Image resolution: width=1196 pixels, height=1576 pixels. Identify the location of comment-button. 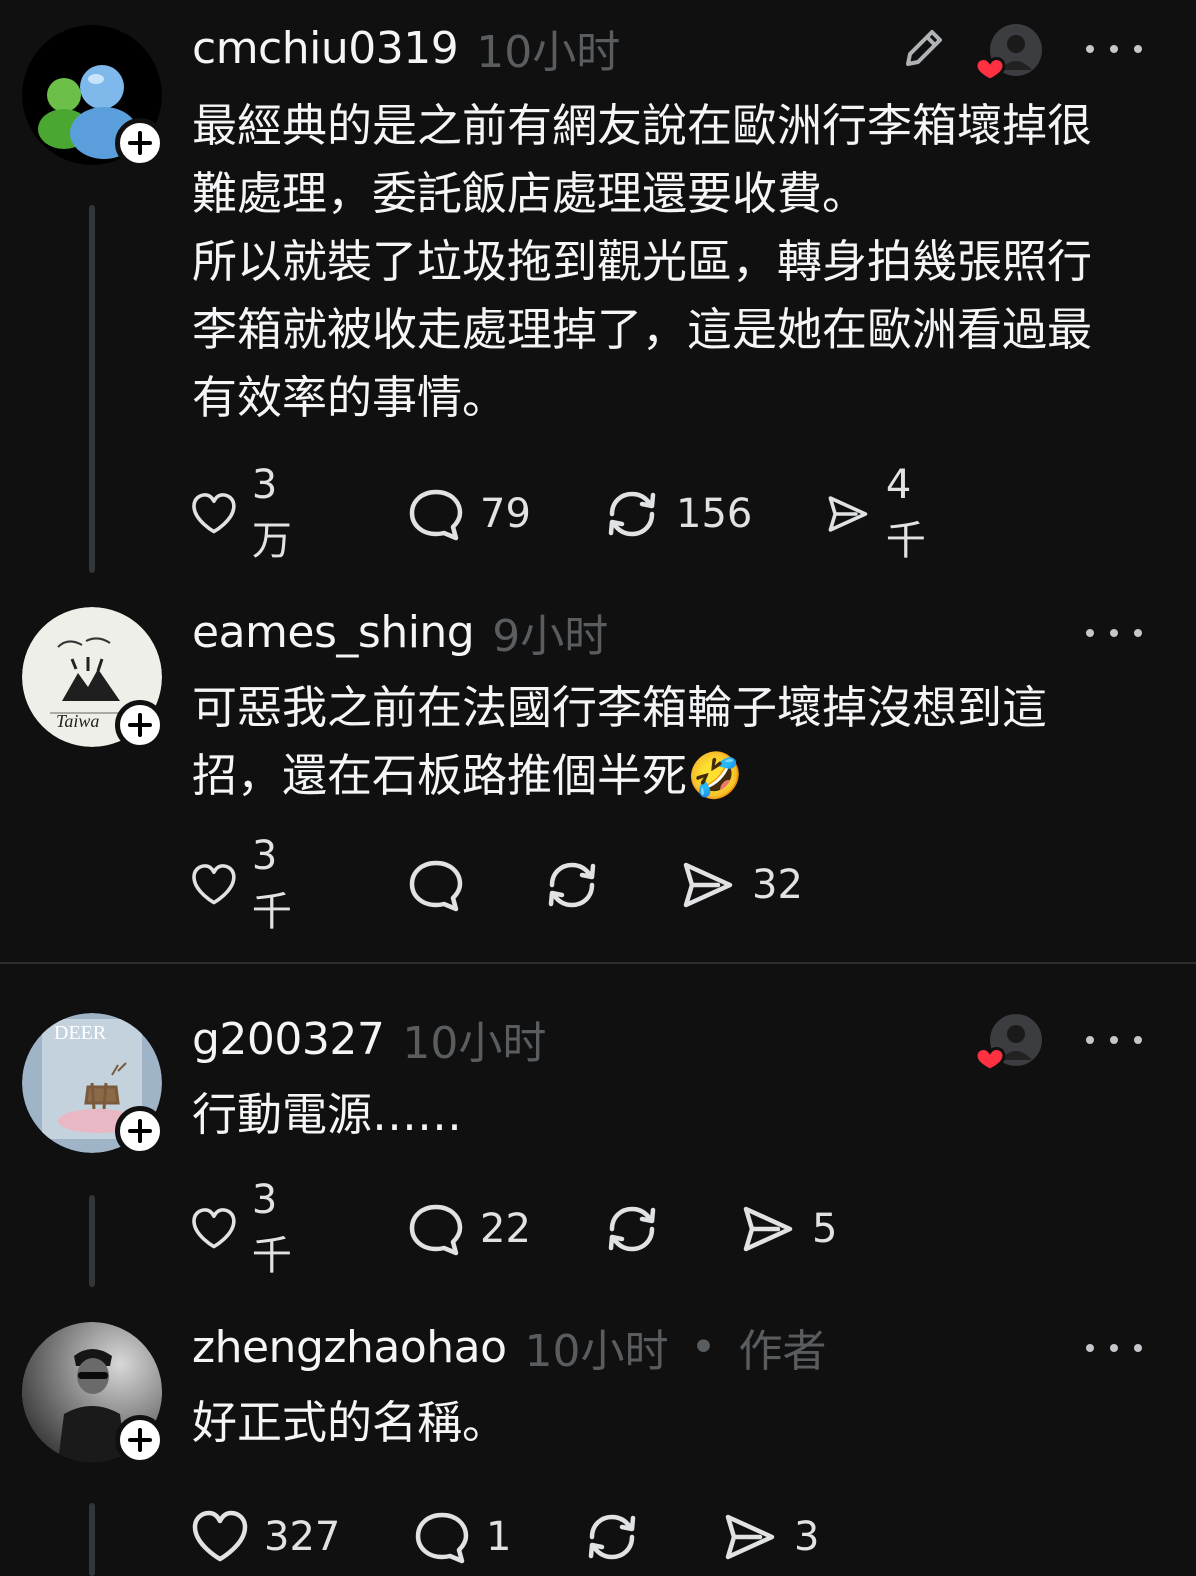
(436, 885).